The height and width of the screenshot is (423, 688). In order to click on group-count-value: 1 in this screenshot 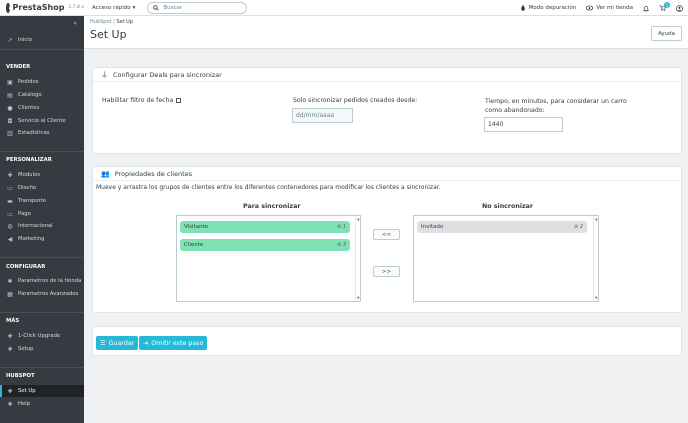, I will do `click(344, 227)`.